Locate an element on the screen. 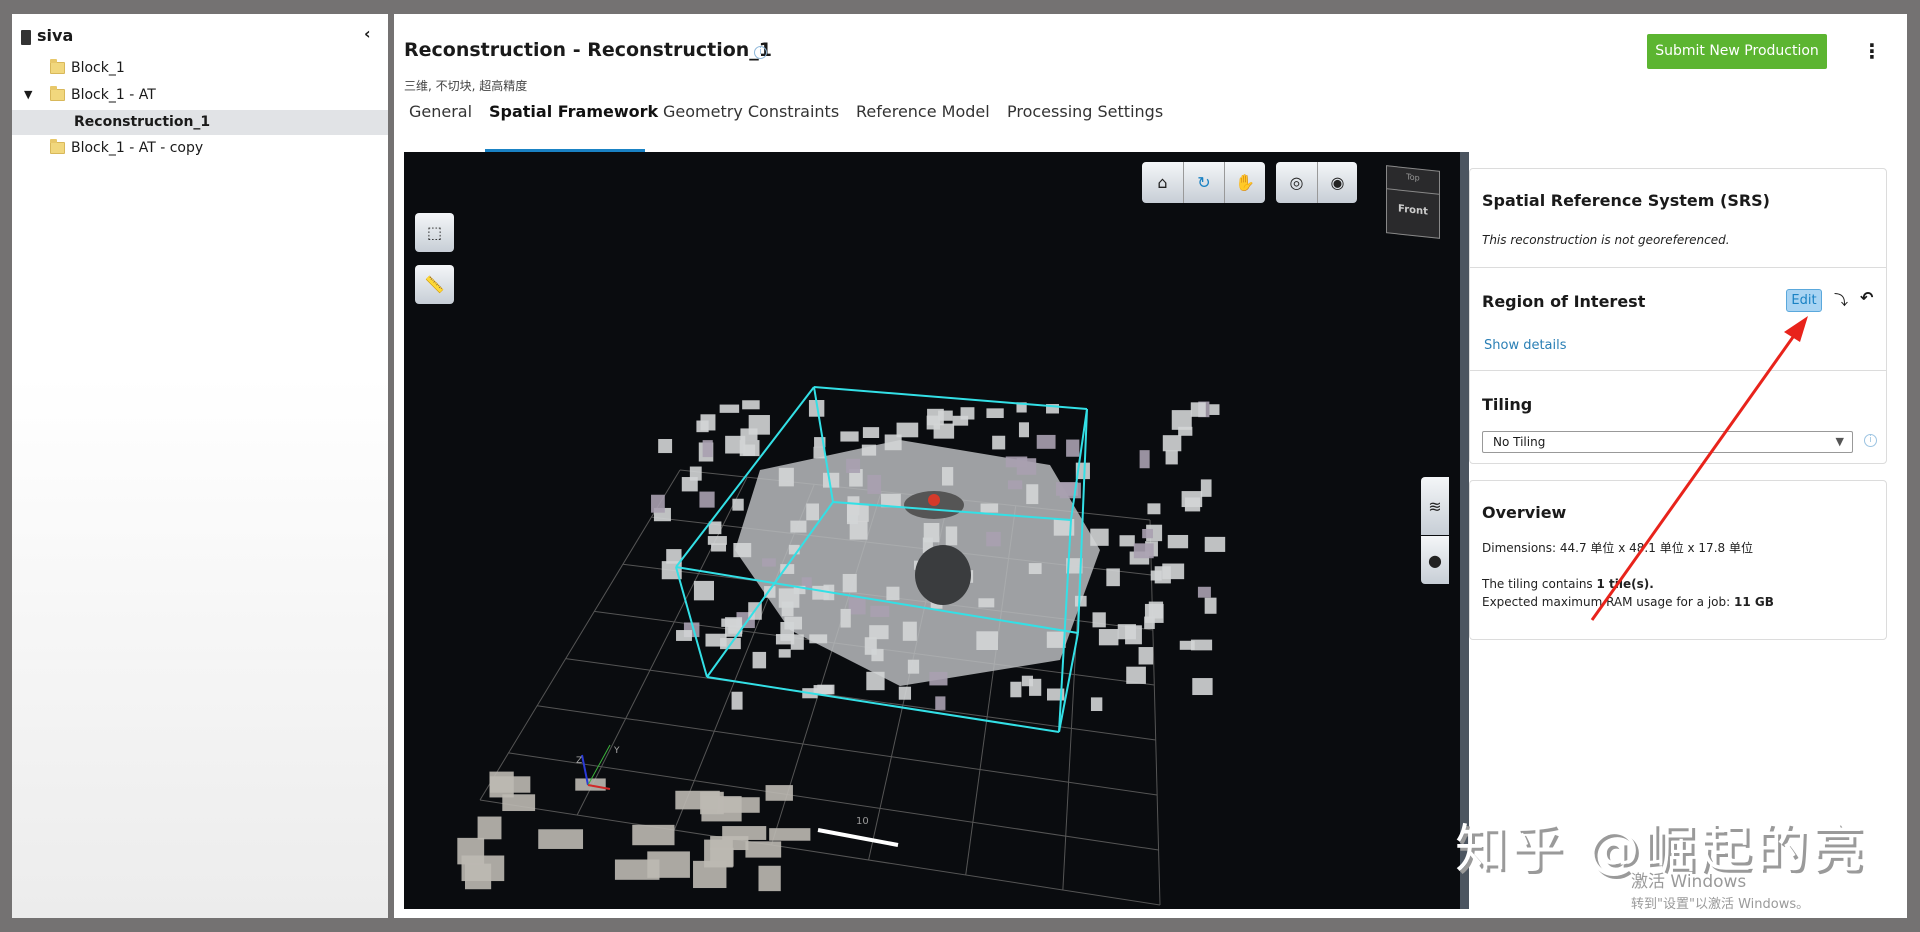 The height and width of the screenshot is (932, 1920). orbit-icon: ↻ is located at coordinates (1204, 182).